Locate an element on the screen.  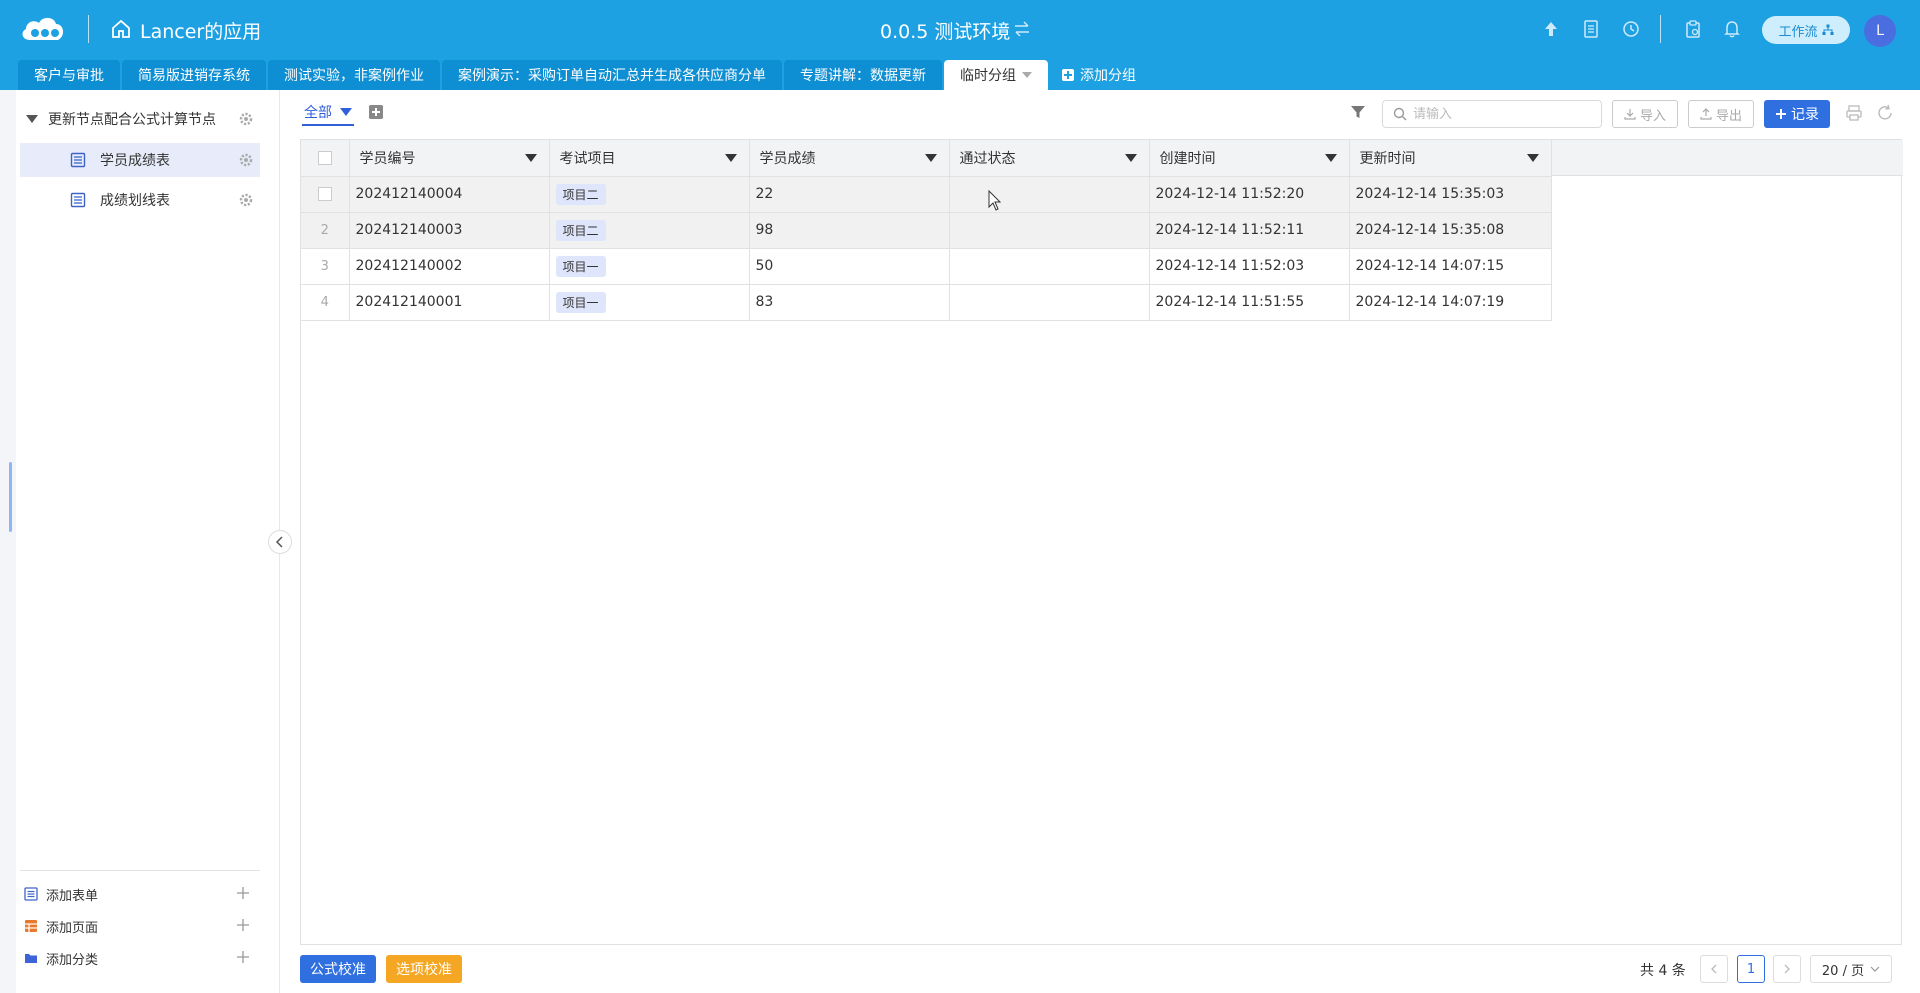
cell-updated-time: 2024-12-14 14:07:19 is located at coordinates (1450, 302).